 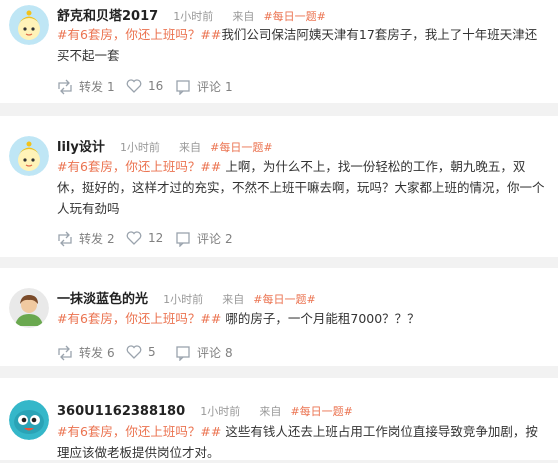 What do you see at coordinates (165, 145) in the screenshot?
I see `post-header: lily设计 1小时前 来自 #每日一题#` at bounding box center [165, 145].